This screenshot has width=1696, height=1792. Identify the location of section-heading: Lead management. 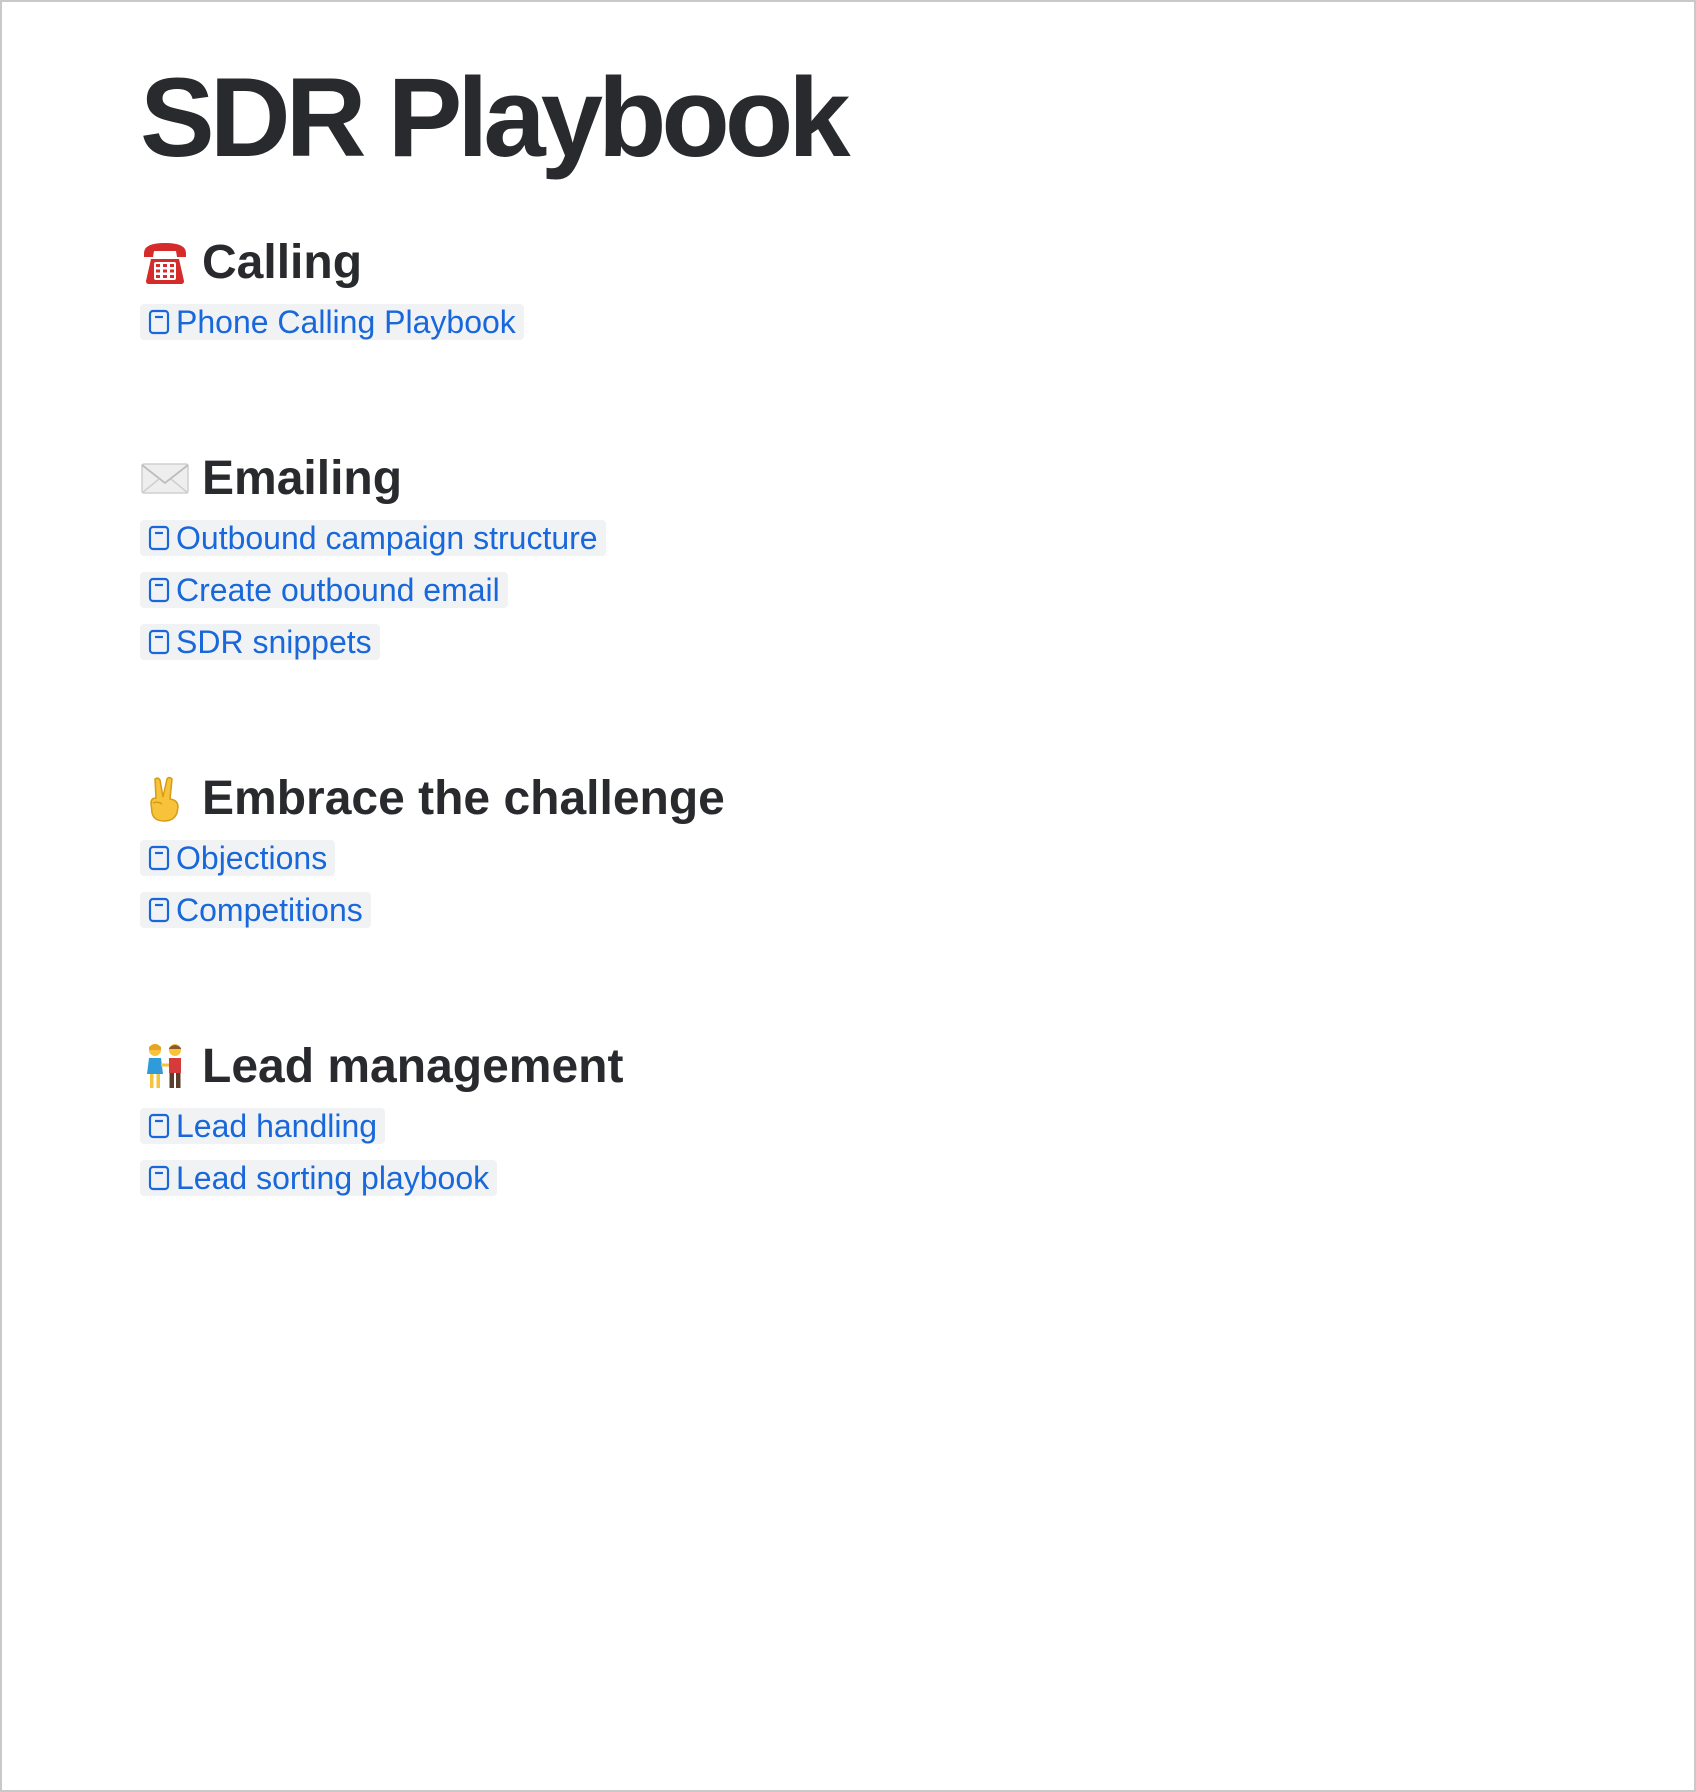
(381, 1066).